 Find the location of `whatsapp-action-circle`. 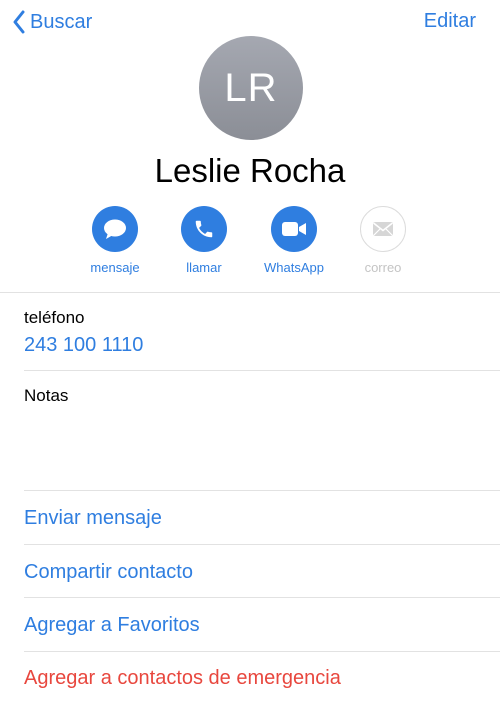

whatsapp-action-circle is located at coordinates (294, 229).